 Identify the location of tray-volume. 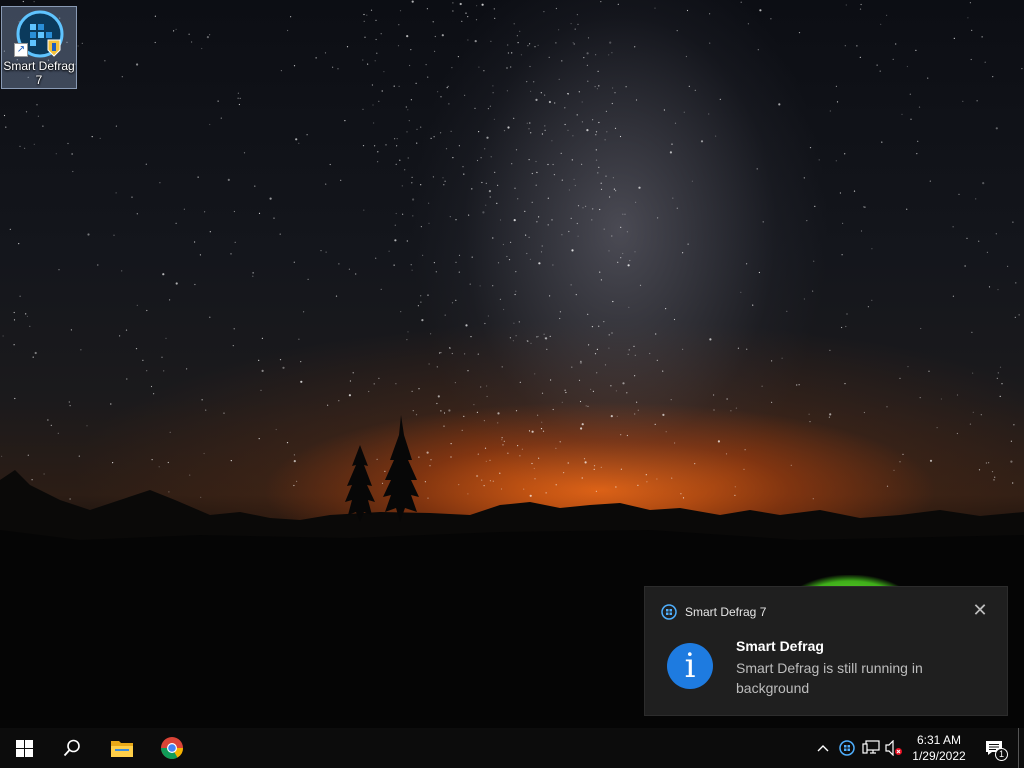
(894, 748).